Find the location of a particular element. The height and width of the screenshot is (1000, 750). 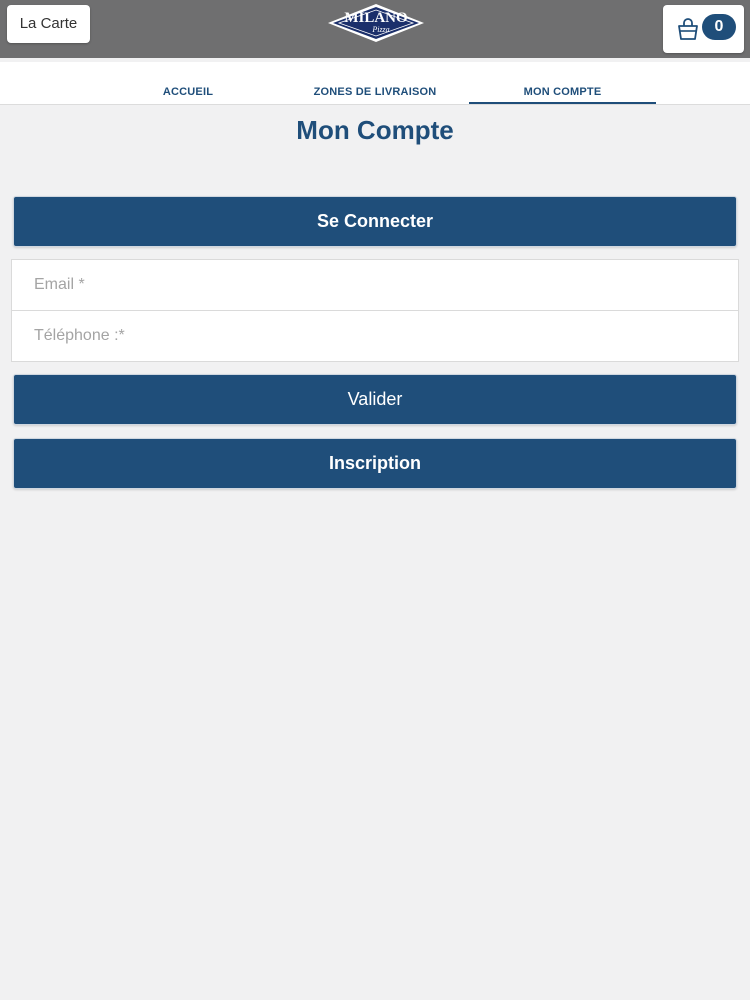

shopping-bag-icon is located at coordinates (688, 29).